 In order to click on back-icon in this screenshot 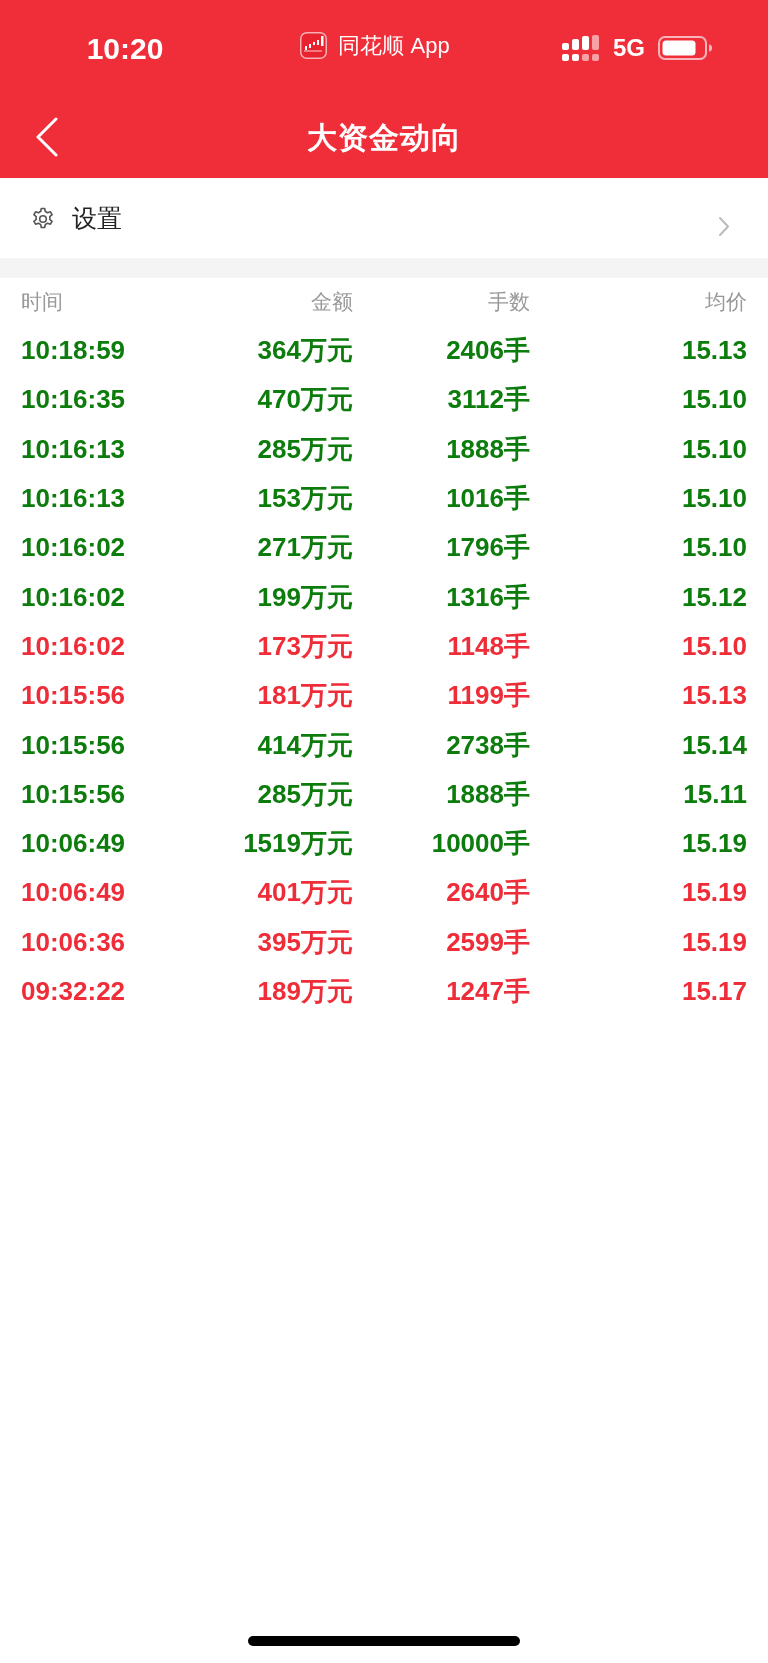, I will do `click(47, 137)`.